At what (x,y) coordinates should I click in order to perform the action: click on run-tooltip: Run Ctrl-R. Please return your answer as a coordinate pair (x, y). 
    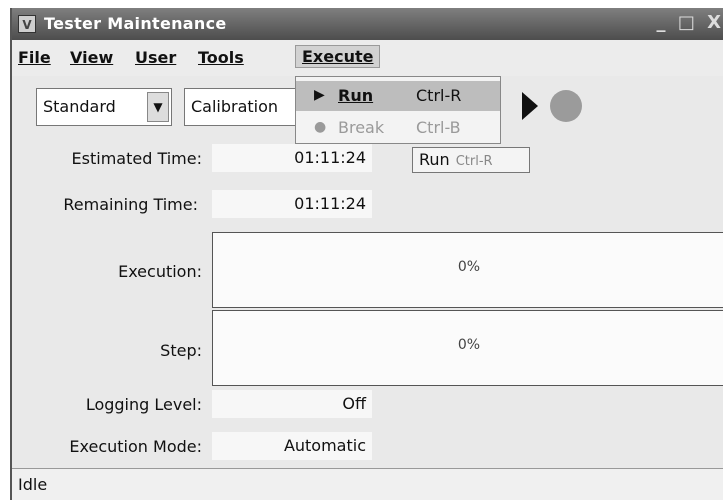
    Looking at the image, I should click on (471, 160).